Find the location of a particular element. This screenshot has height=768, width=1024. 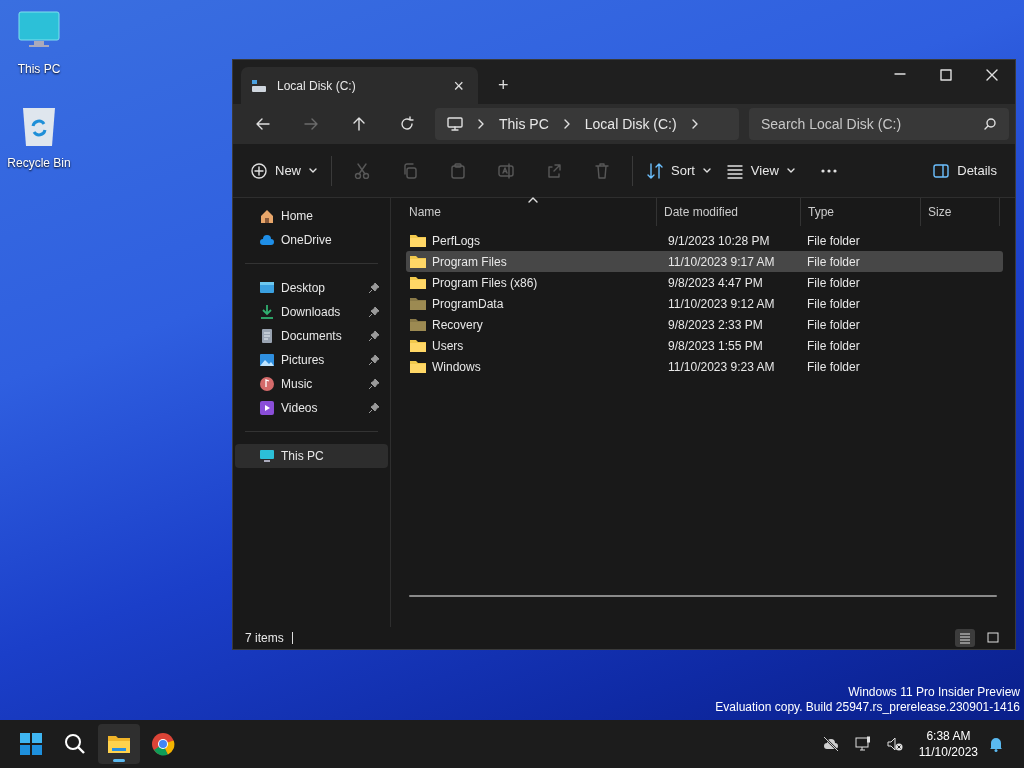

sort-button: Sort is located at coordinates (679, 170).